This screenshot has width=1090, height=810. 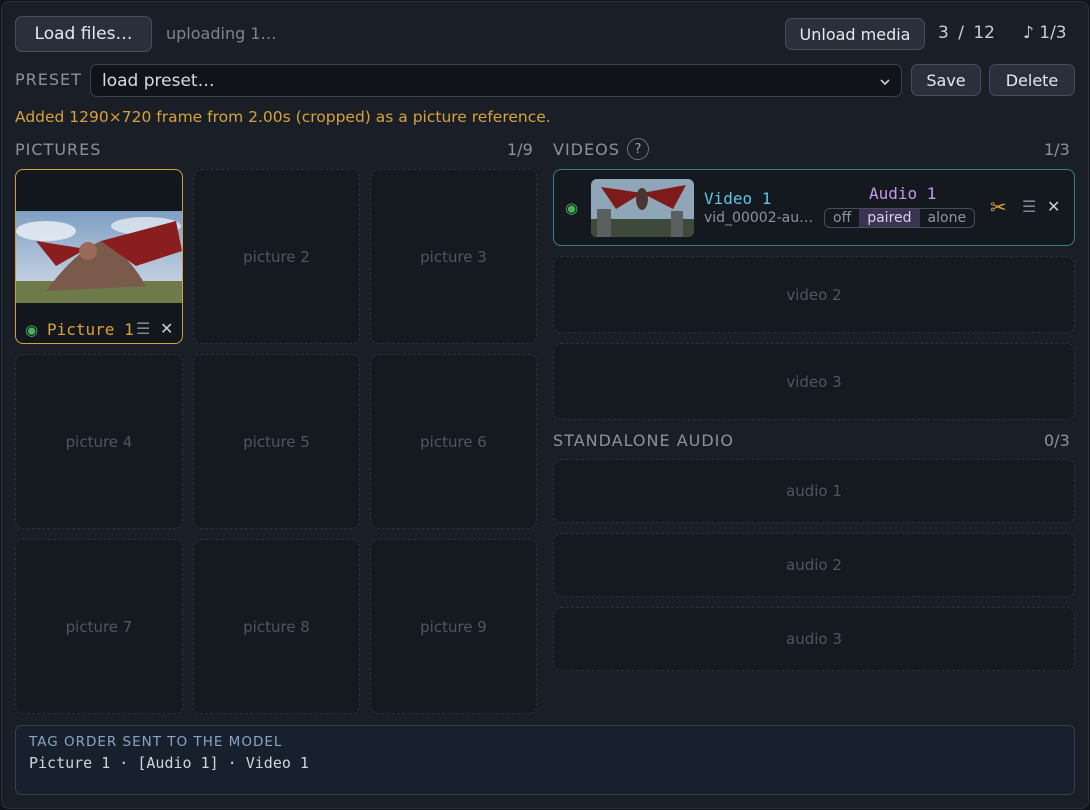 I want to click on chevron-down-icon, so click(x=885, y=83).